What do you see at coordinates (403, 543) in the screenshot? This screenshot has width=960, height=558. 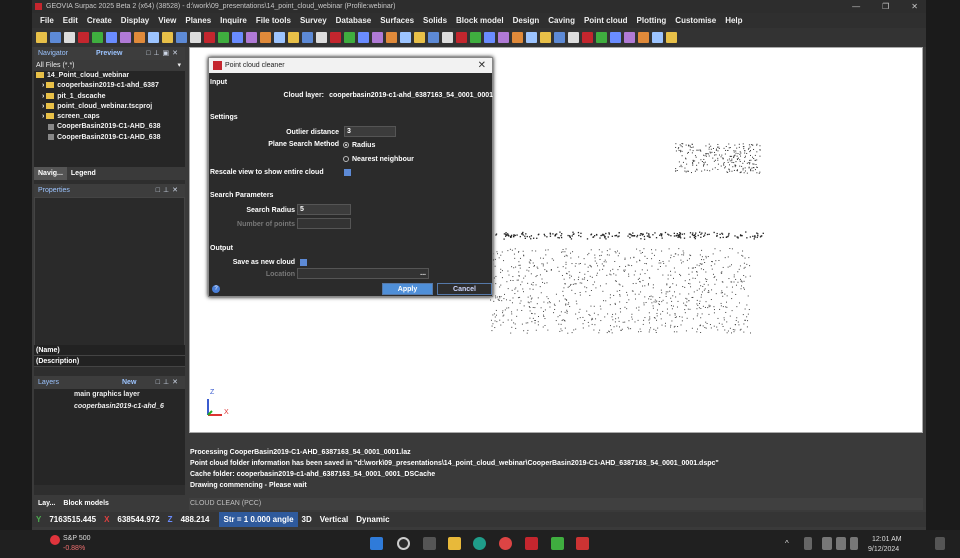 I see `search-icon` at bounding box center [403, 543].